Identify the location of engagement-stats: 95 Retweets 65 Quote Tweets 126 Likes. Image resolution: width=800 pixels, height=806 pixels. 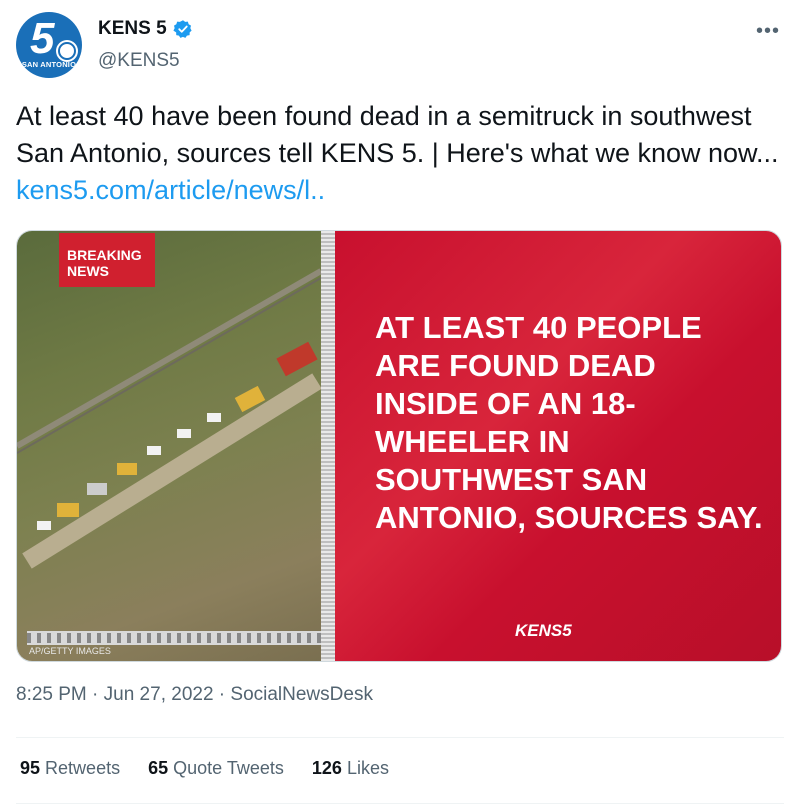
(204, 768).